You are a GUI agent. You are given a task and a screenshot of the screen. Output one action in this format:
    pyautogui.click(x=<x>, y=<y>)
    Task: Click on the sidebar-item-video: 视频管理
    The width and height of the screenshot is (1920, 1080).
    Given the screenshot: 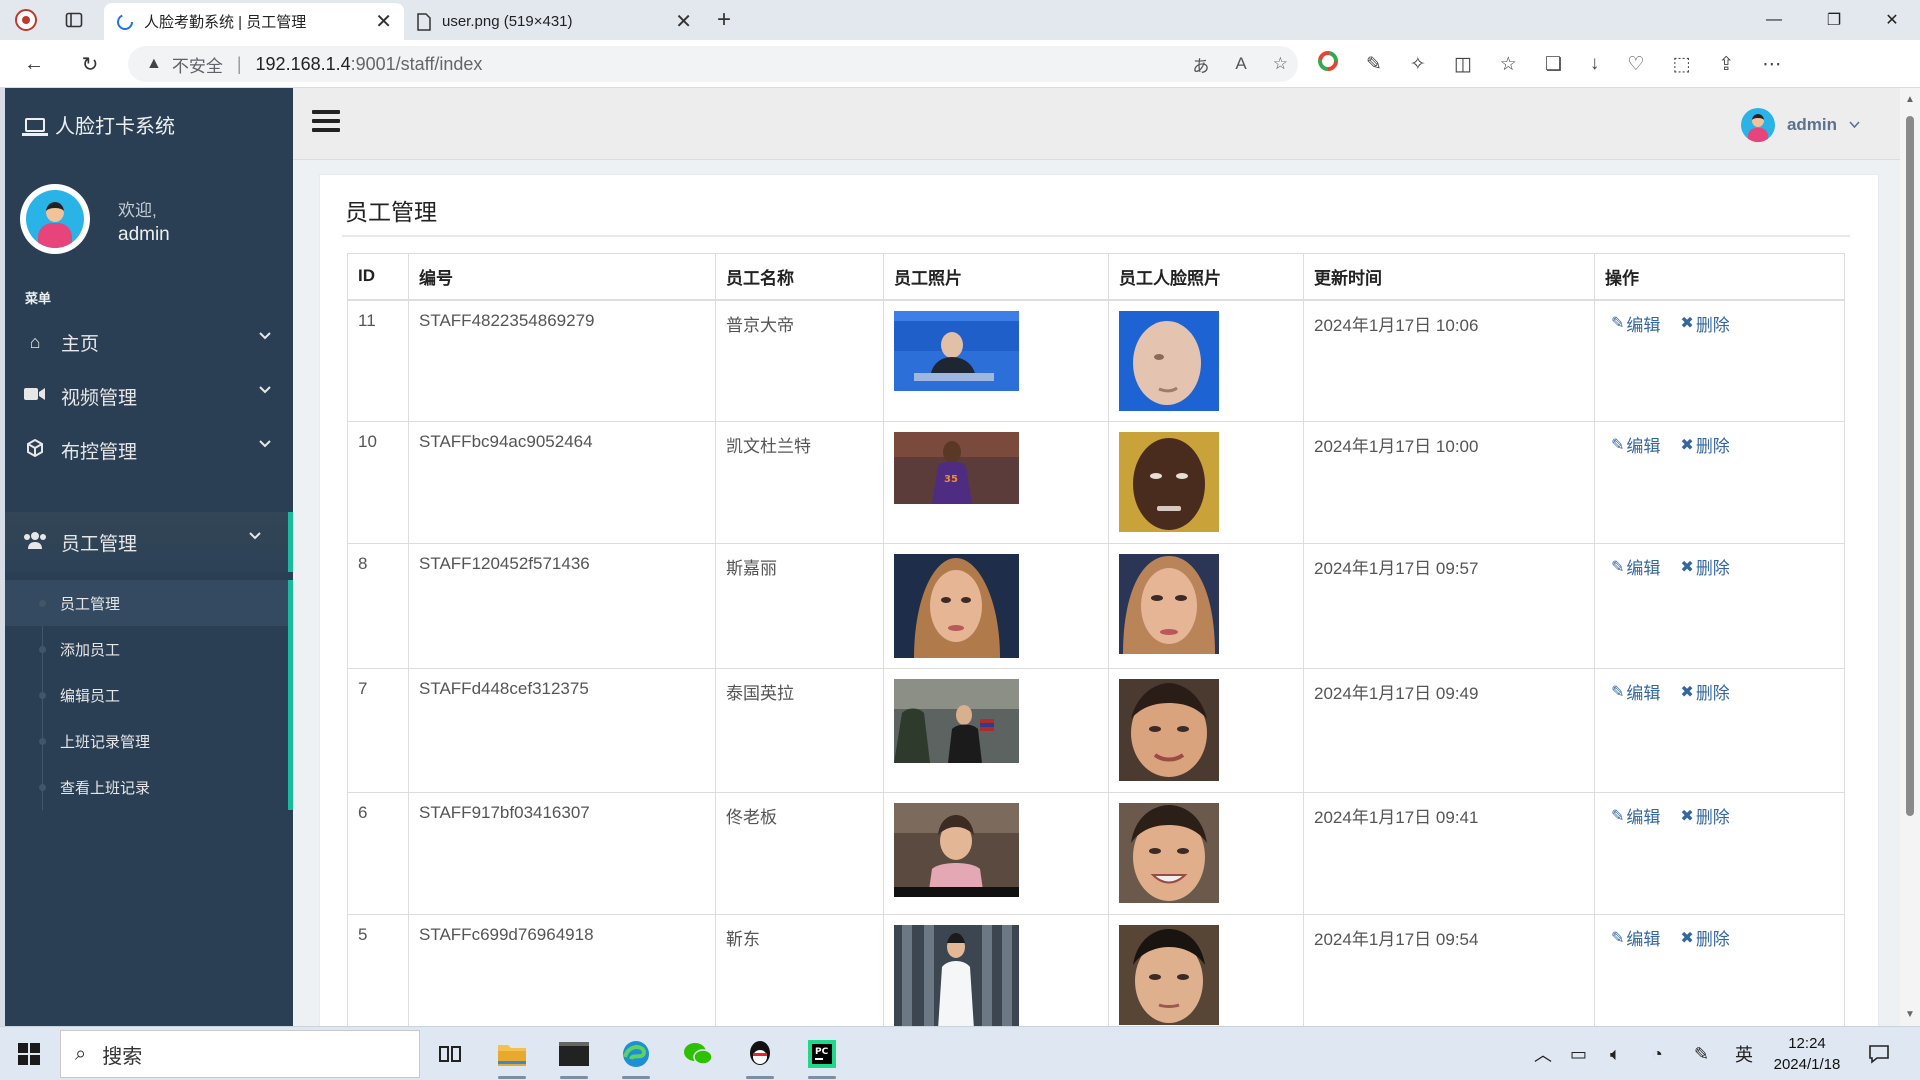 What is the action you would take?
    pyautogui.click(x=149, y=396)
    